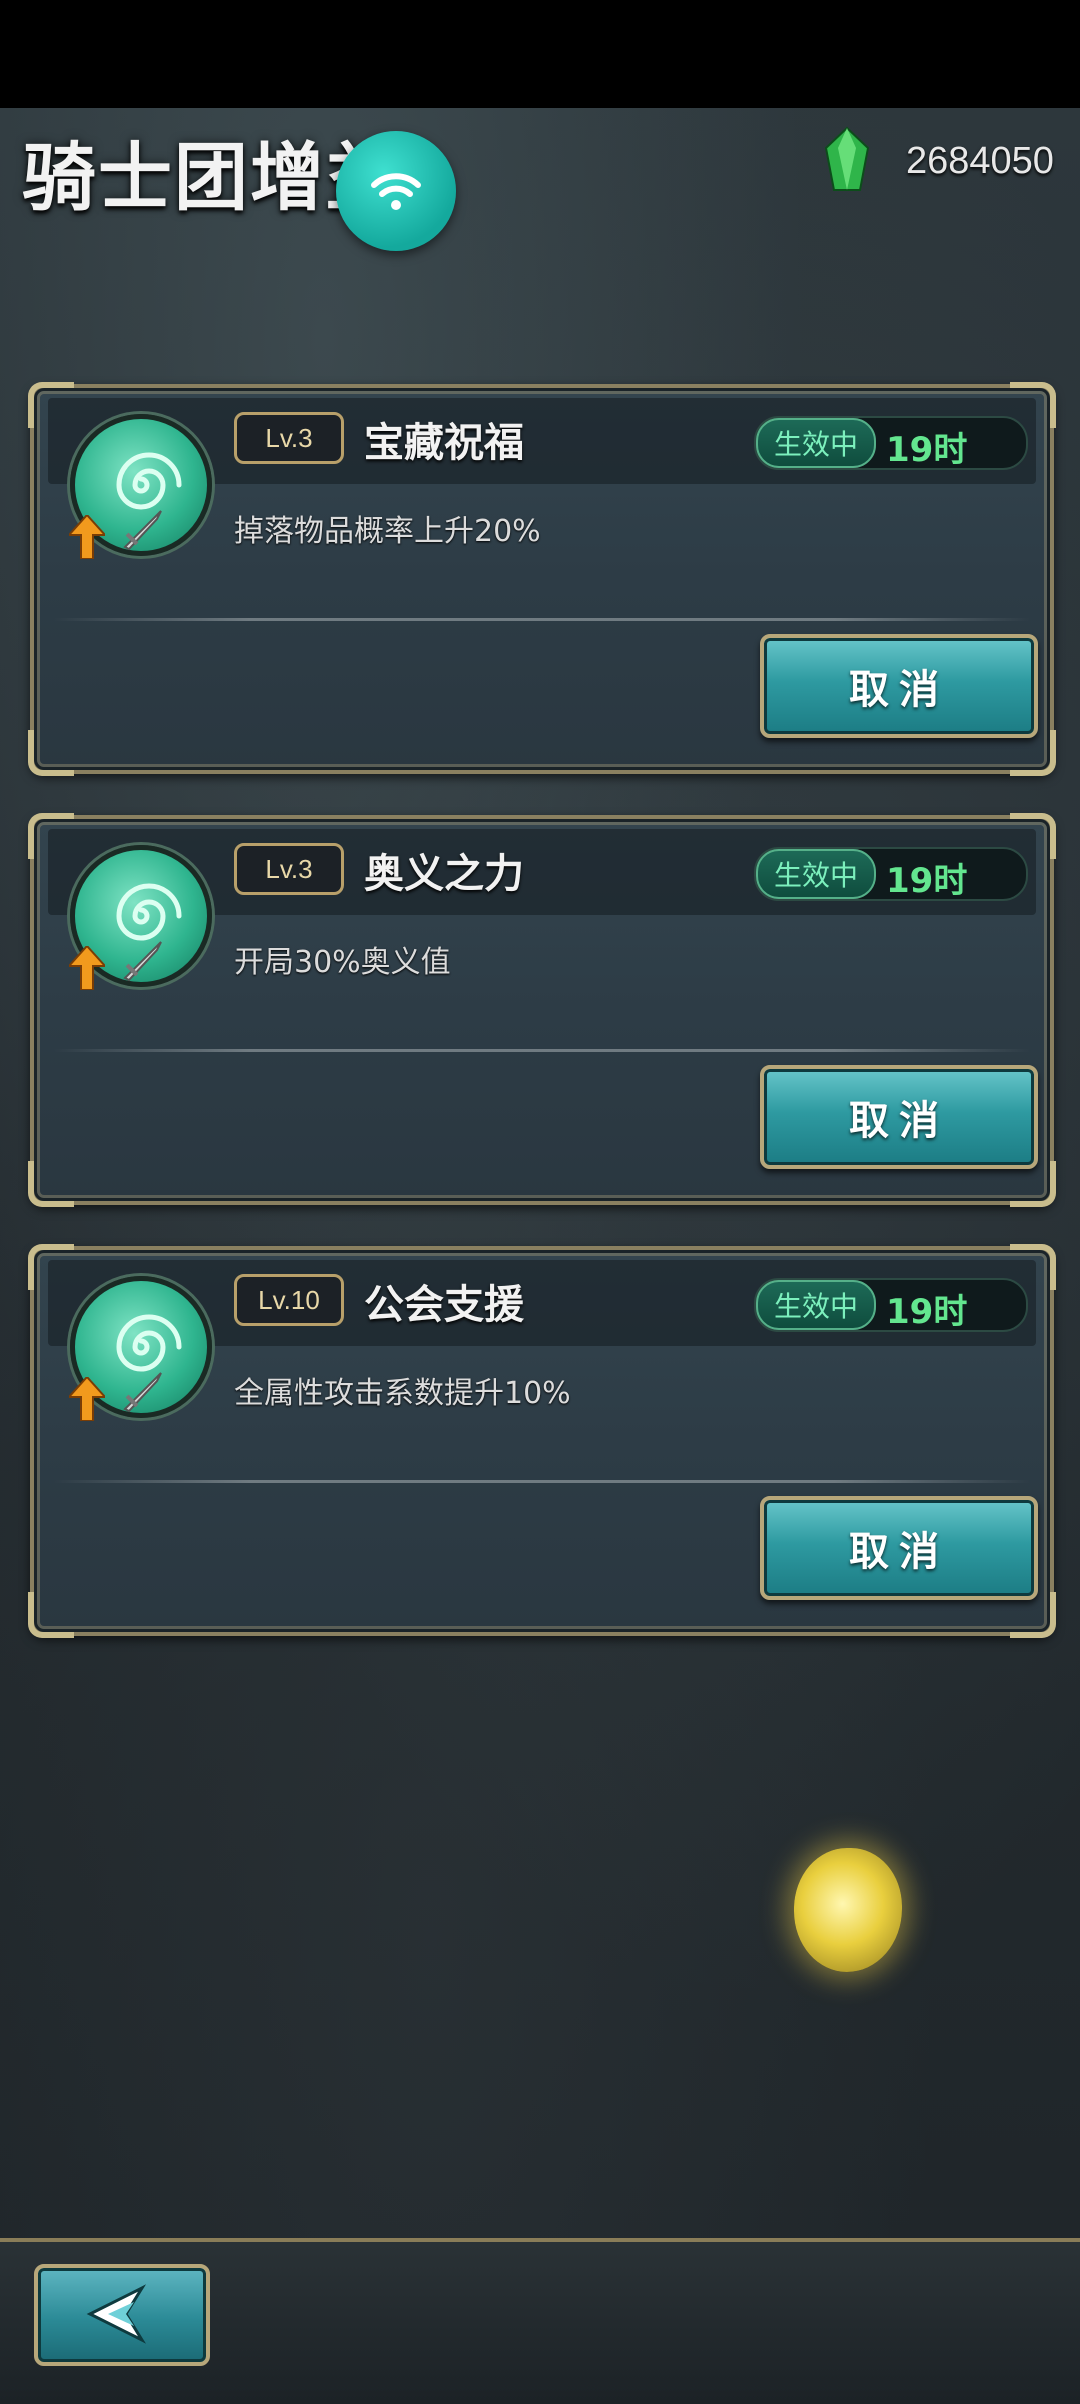 Image resolution: width=1080 pixels, height=2404 pixels. Describe the element at coordinates (848, 1910) in the screenshot. I see `glowing-orb-icon` at that location.